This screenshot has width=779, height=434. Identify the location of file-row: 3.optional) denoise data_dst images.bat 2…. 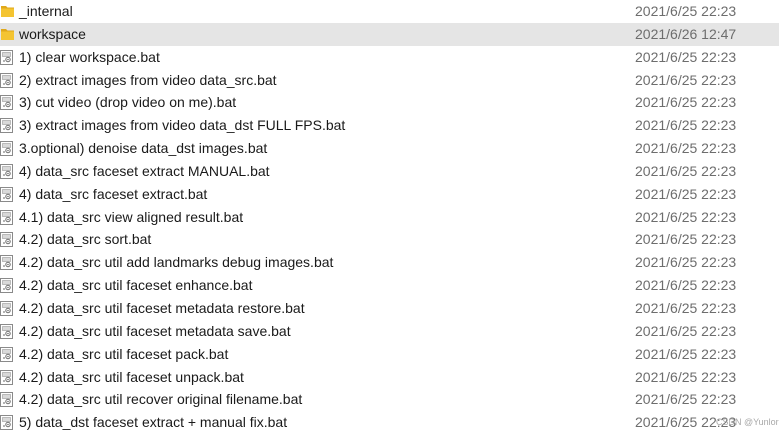
(389, 148).